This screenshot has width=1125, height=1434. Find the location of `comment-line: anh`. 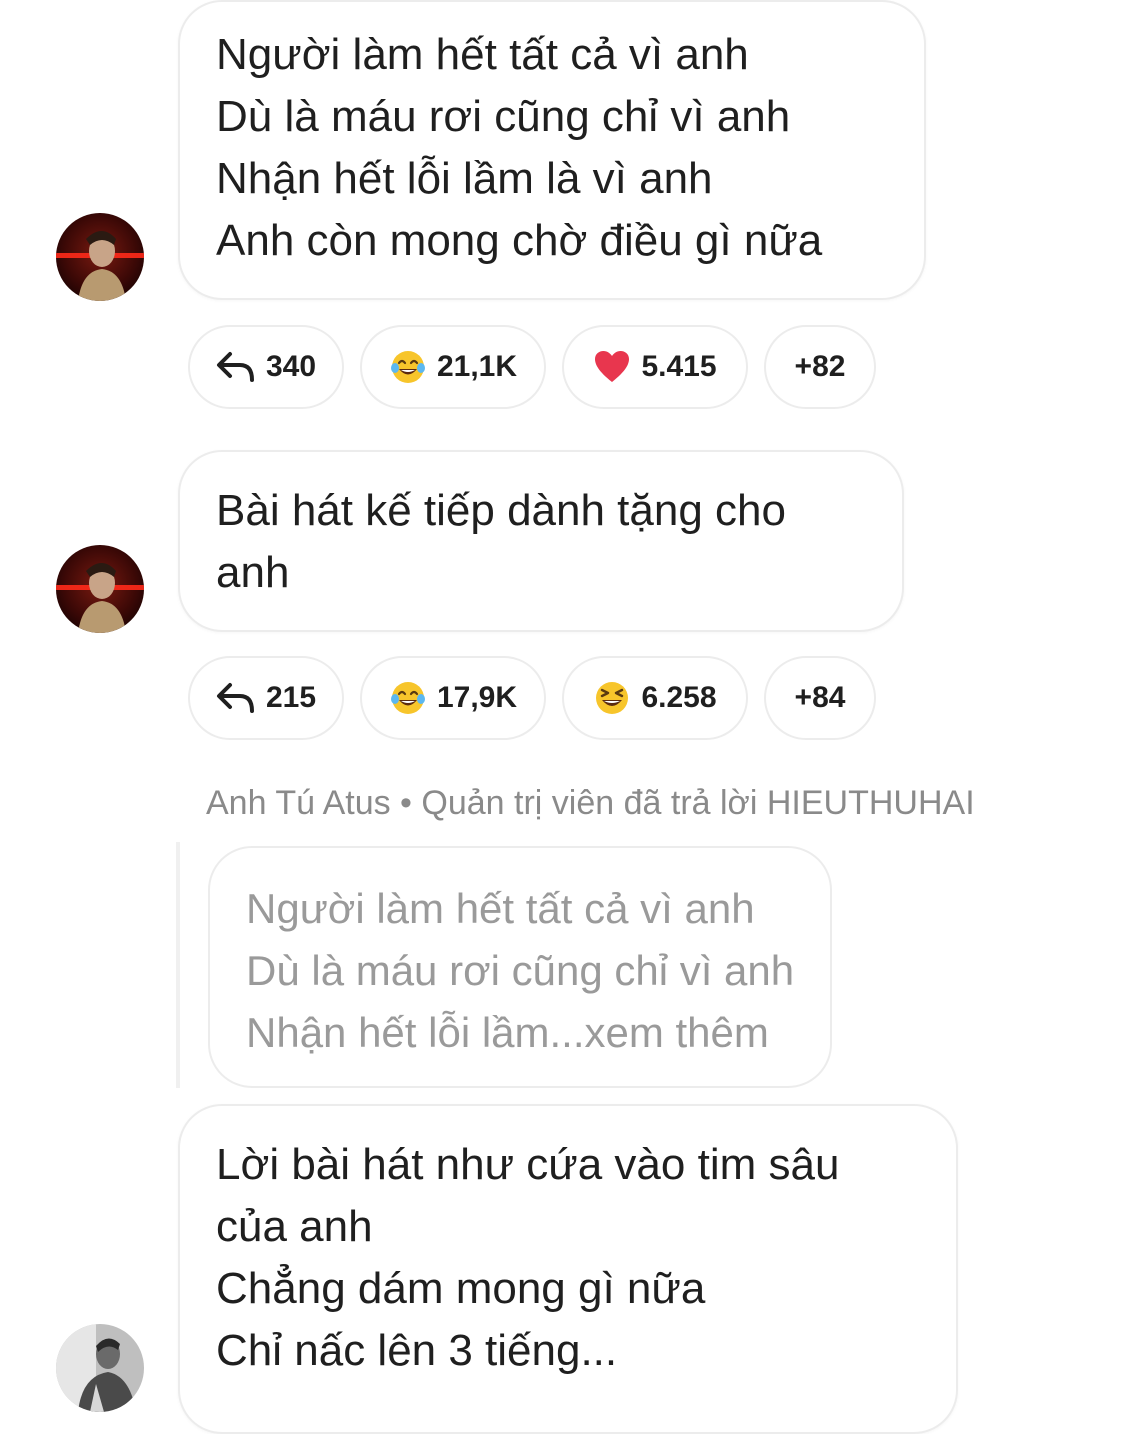

comment-line: anh is located at coordinates (253, 572).